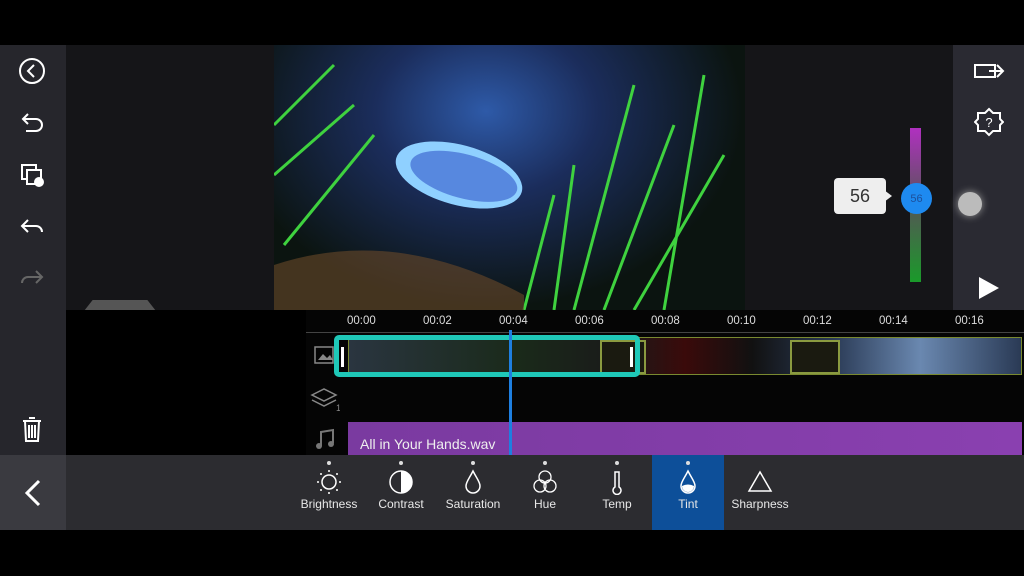 This screenshot has width=1024, height=576. I want to click on settings-help-icon: ?, so click(989, 124).